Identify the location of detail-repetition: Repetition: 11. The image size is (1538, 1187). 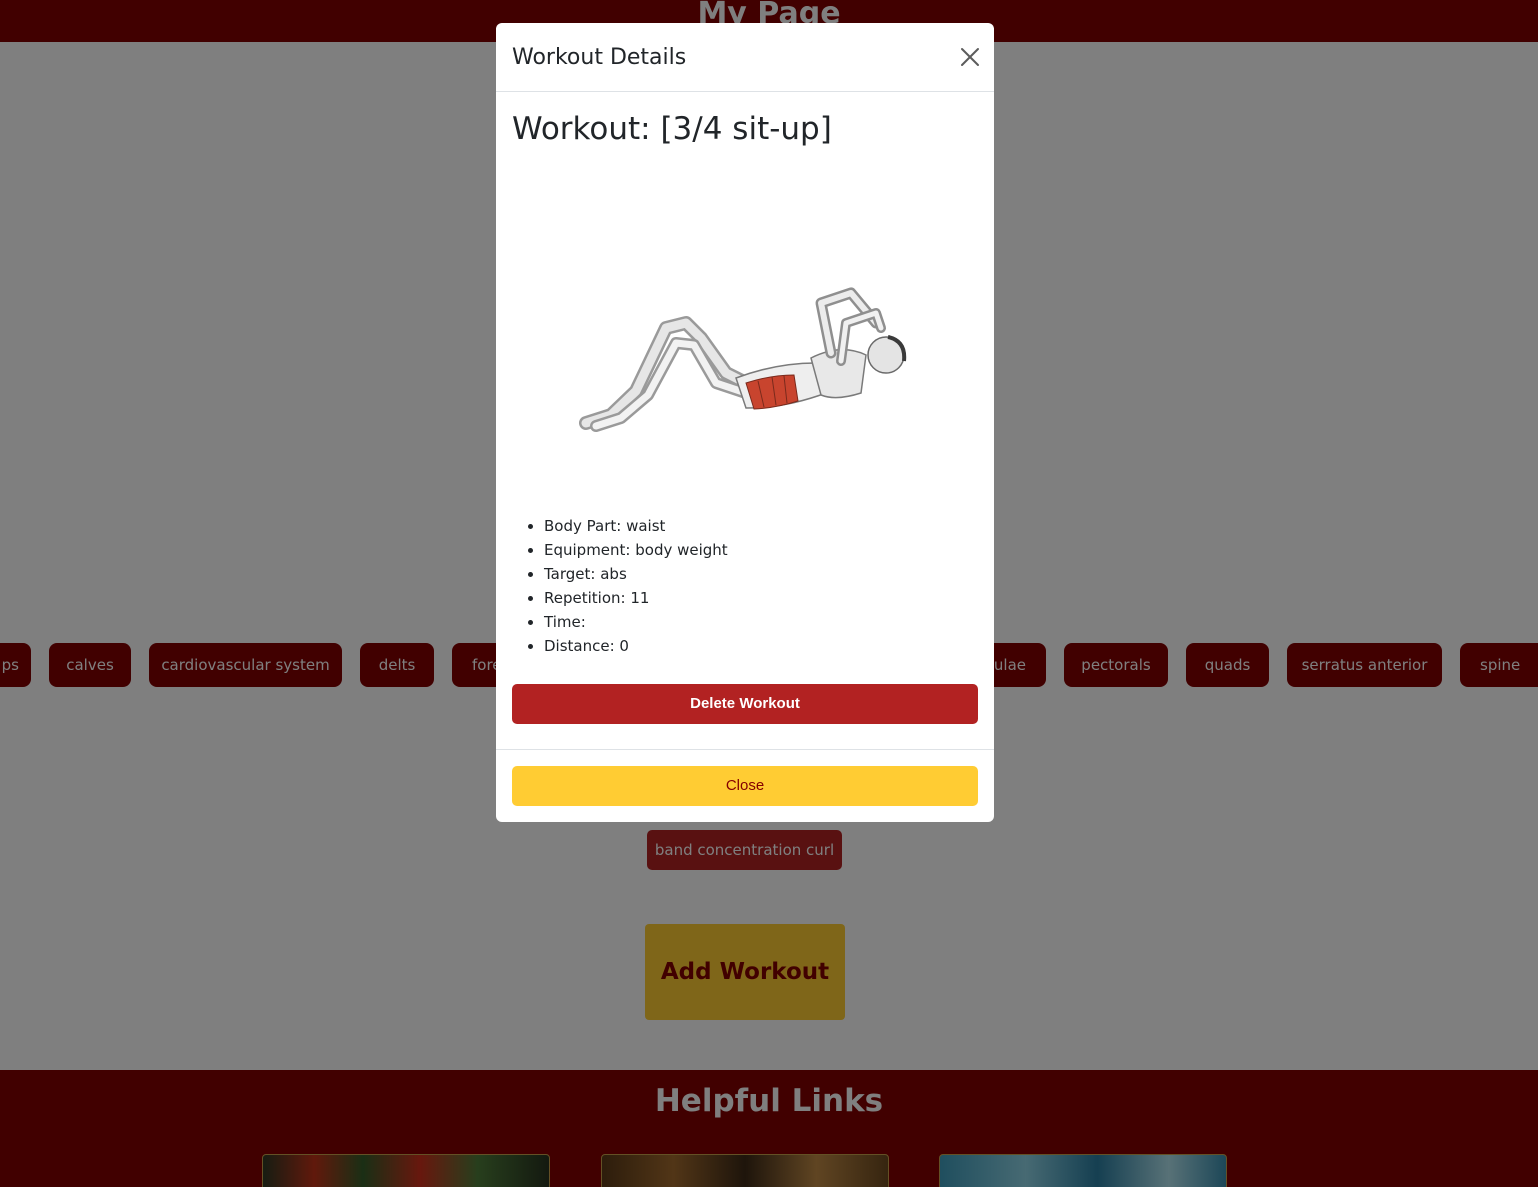
(636, 598).